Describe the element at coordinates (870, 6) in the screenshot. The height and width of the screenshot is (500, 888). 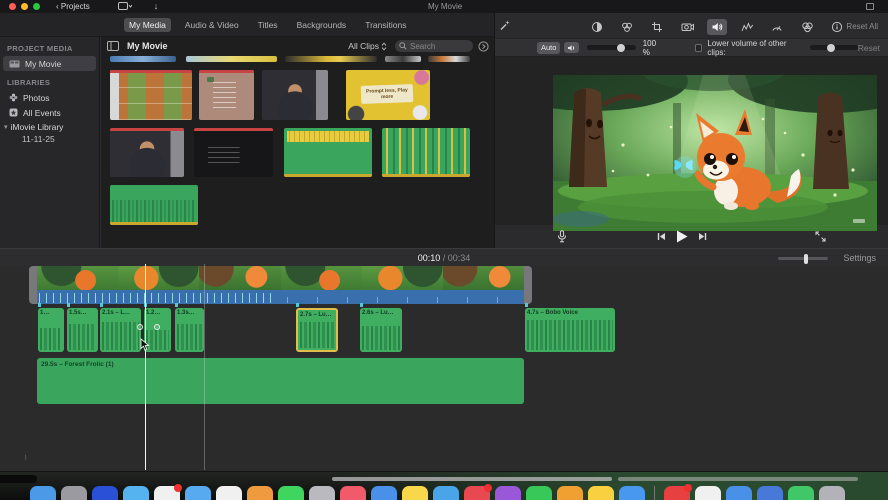
I see `window-action-icon` at that location.